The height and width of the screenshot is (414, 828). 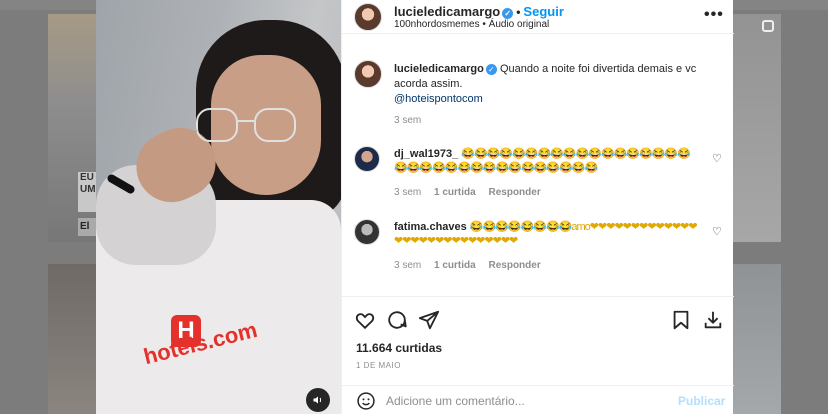 What do you see at coordinates (429, 320) in the screenshot?
I see `share-paper-plane-icon` at bounding box center [429, 320].